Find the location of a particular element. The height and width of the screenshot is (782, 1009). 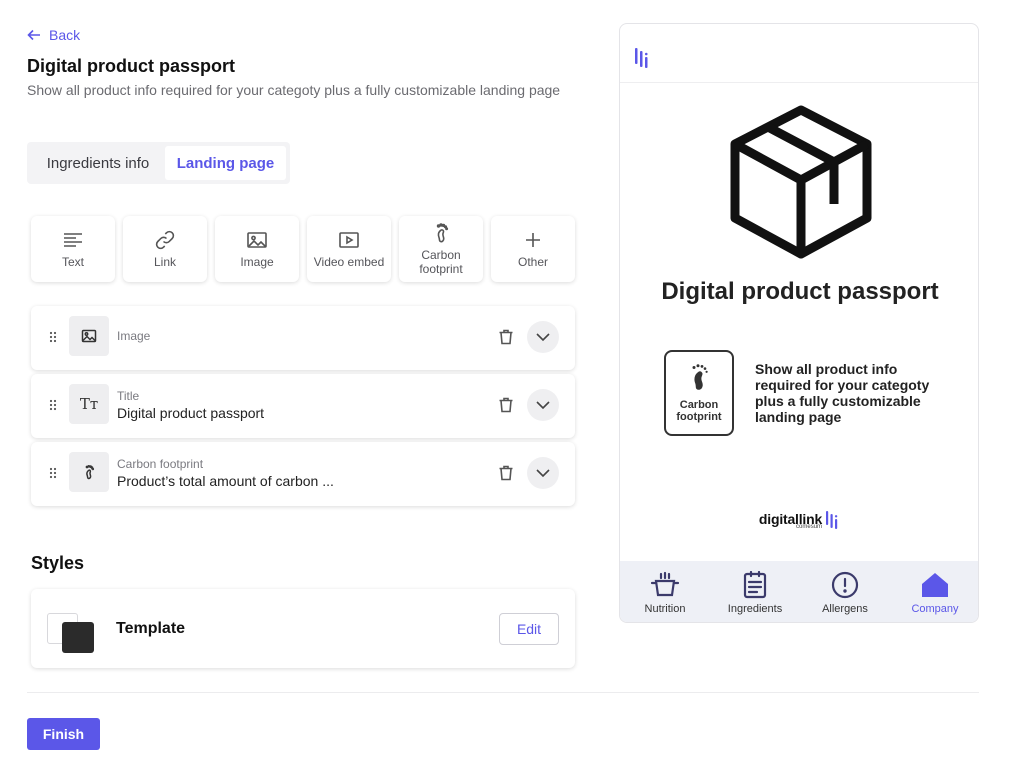

nav-label: Nutrition is located at coordinates (665, 608).